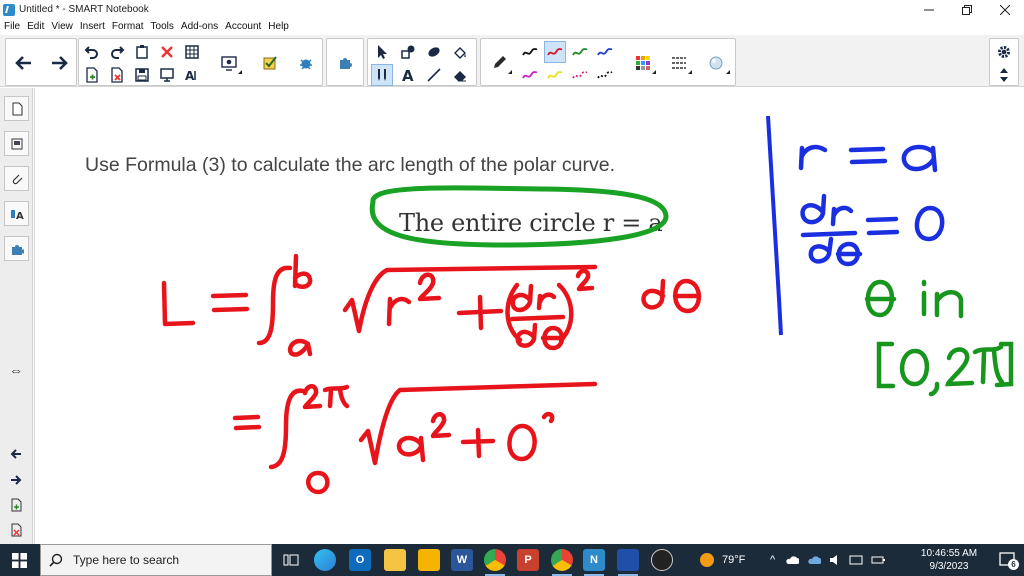 The image size is (1024, 576). What do you see at coordinates (792, 560) in the screenshot?
I see `onedrive-cloud-icon` at bounding box center [792, 560].